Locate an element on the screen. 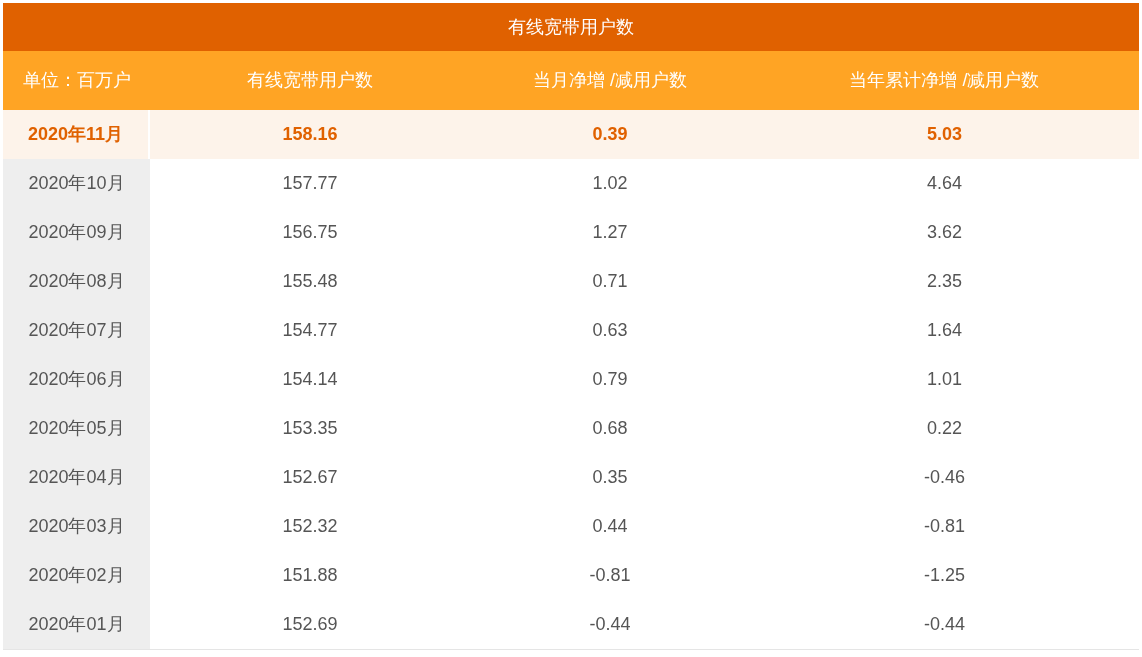 This screenshot has height=657, width=1142. table-title: 有线宽带用户数 is located at coordinates (571, 27).